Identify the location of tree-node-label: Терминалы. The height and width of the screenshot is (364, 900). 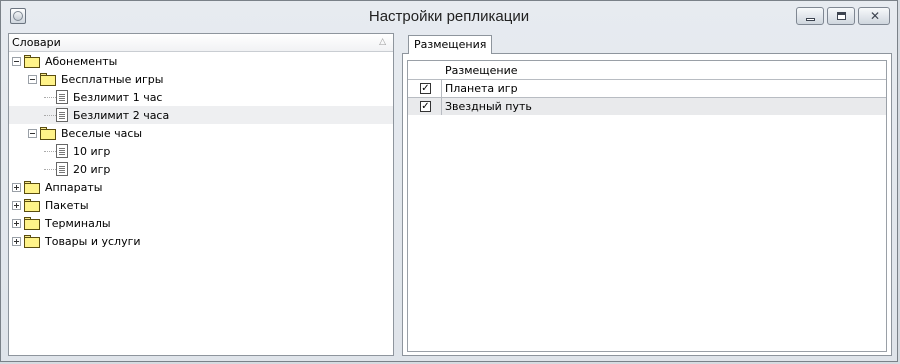
(78, 223).